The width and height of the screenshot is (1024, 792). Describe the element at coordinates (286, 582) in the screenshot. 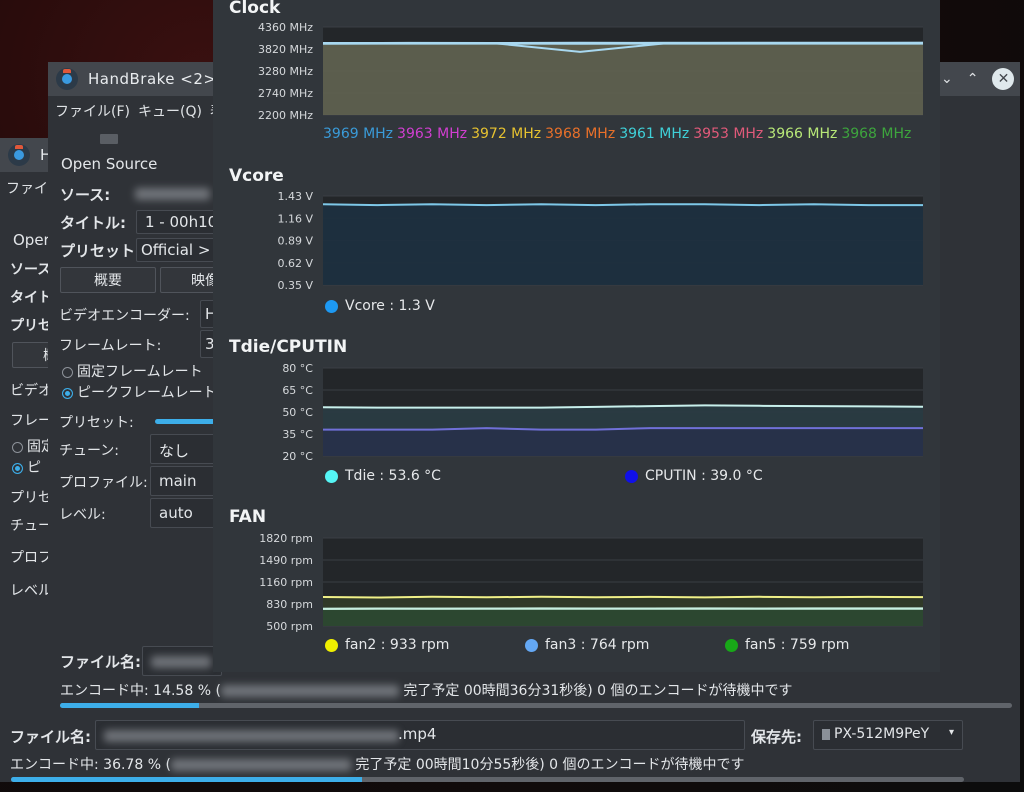

I see `y-tick-label: 1160 rpm` at that location.